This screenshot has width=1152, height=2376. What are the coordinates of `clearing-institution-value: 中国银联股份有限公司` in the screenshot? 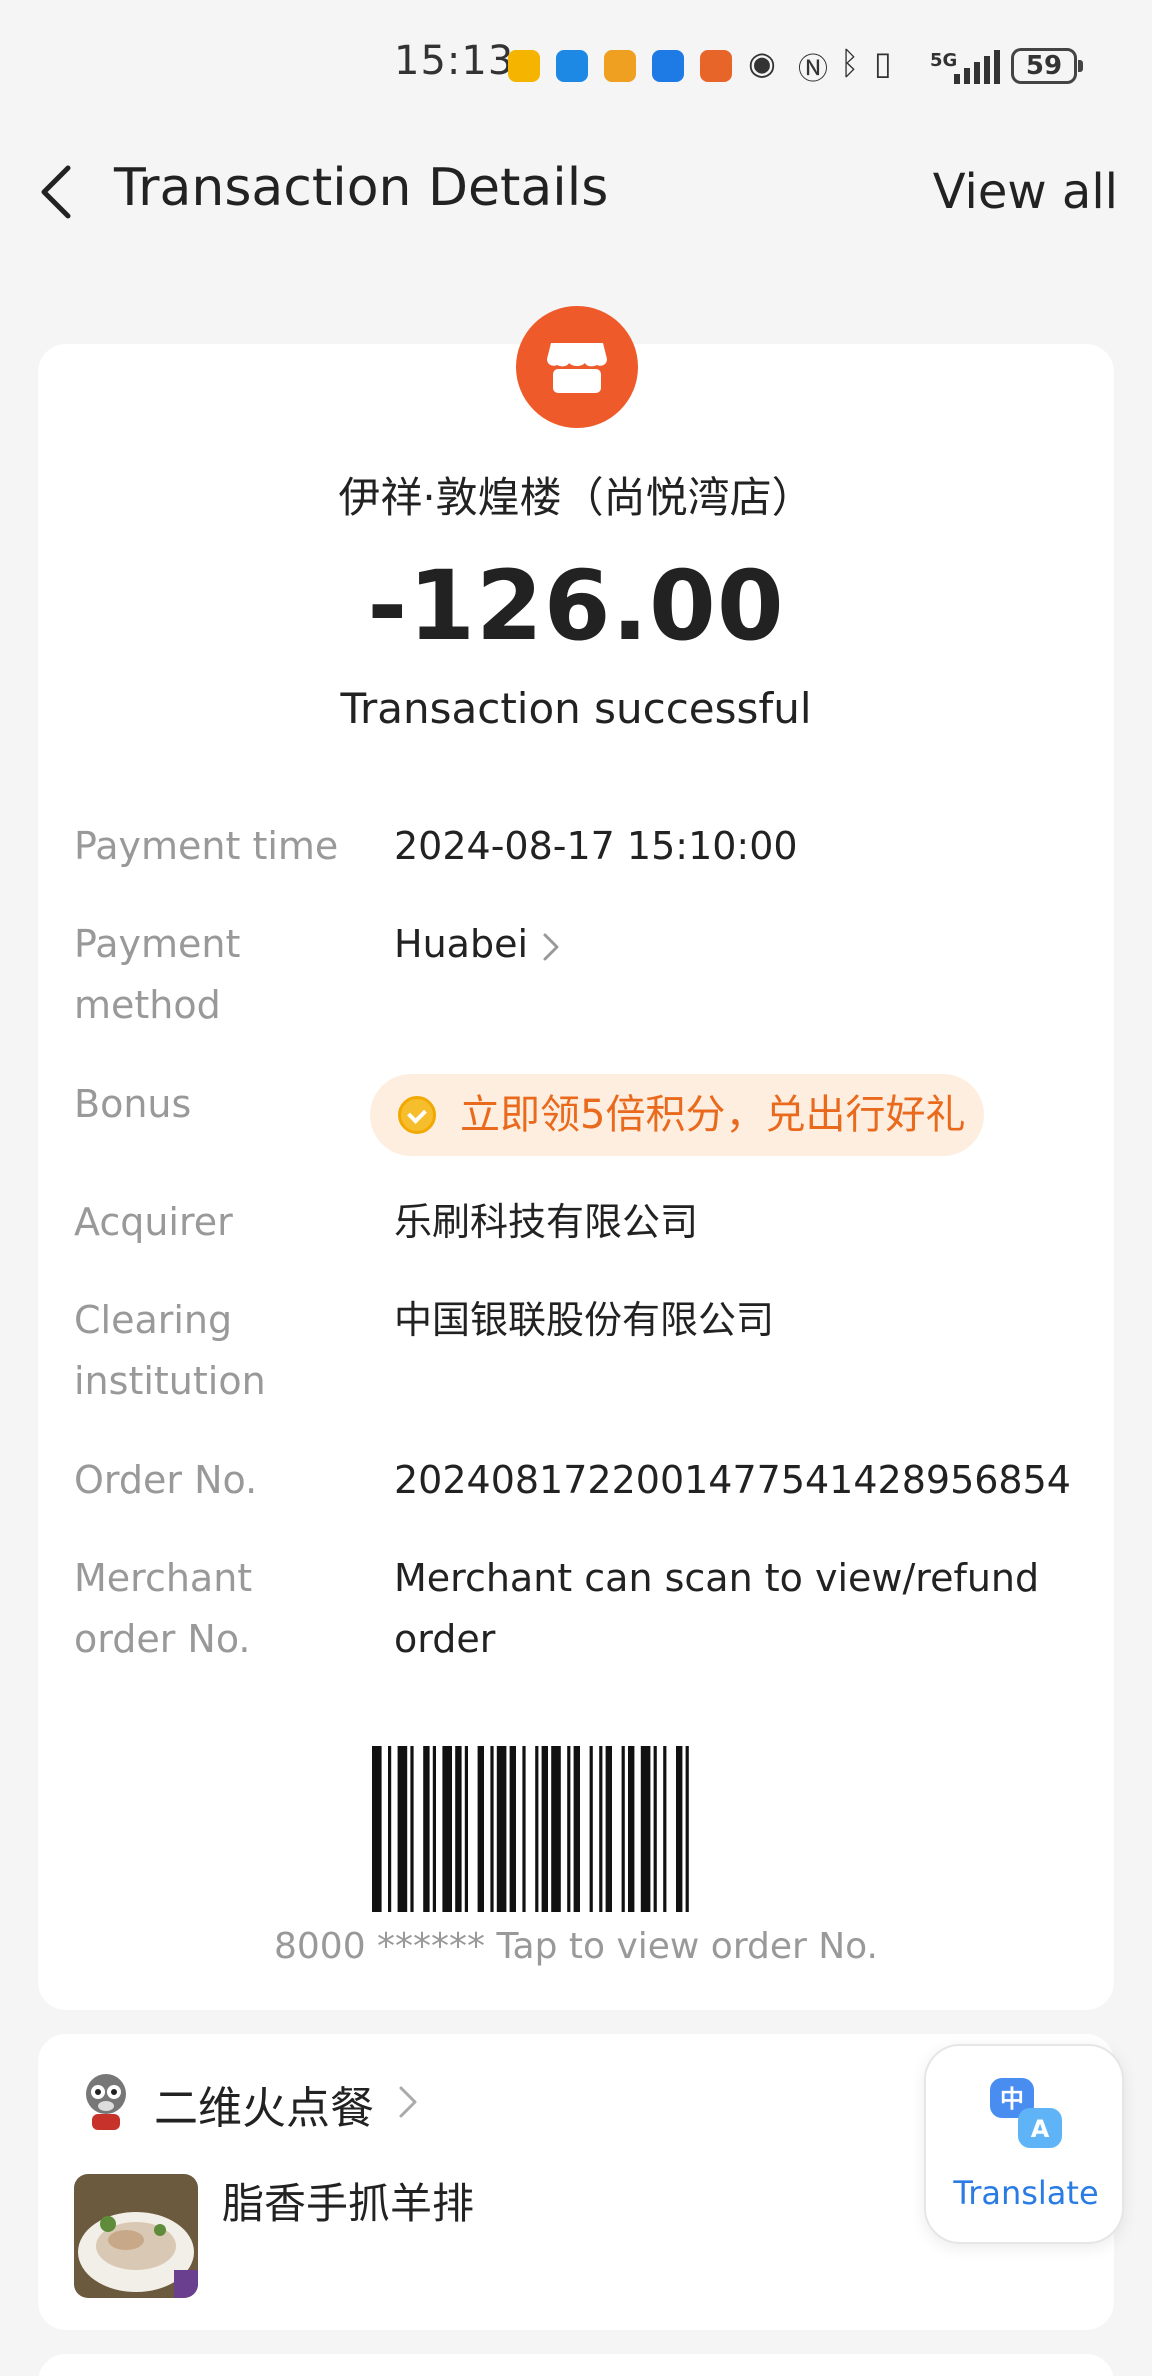 It's located at (584, 1320).